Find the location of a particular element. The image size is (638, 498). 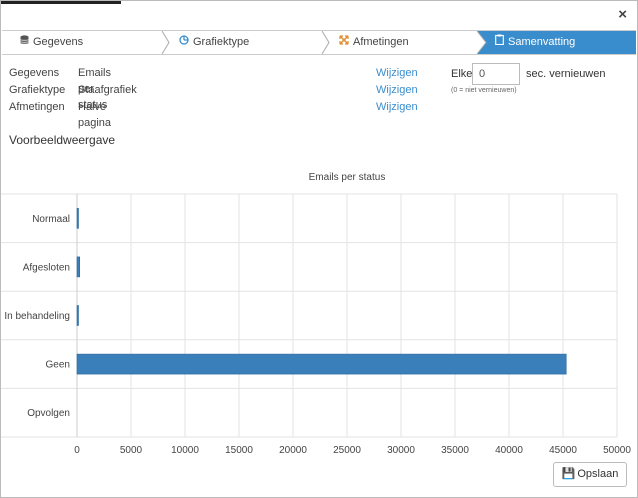

step-grafiektype: Grafiektype is located at coordinates (242, 42).